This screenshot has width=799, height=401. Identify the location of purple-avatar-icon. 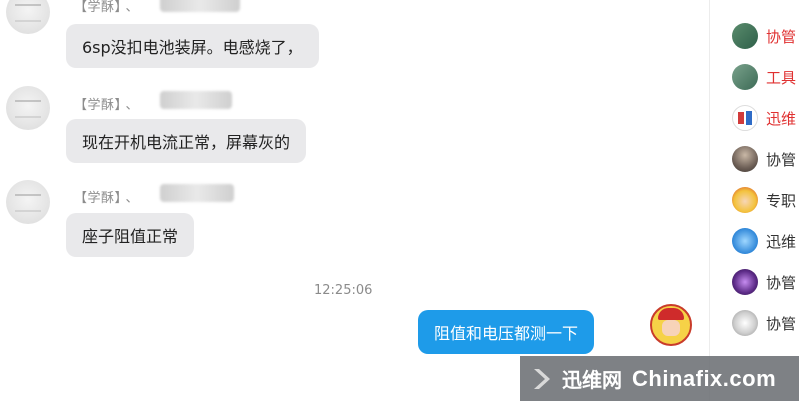
(745, 282).